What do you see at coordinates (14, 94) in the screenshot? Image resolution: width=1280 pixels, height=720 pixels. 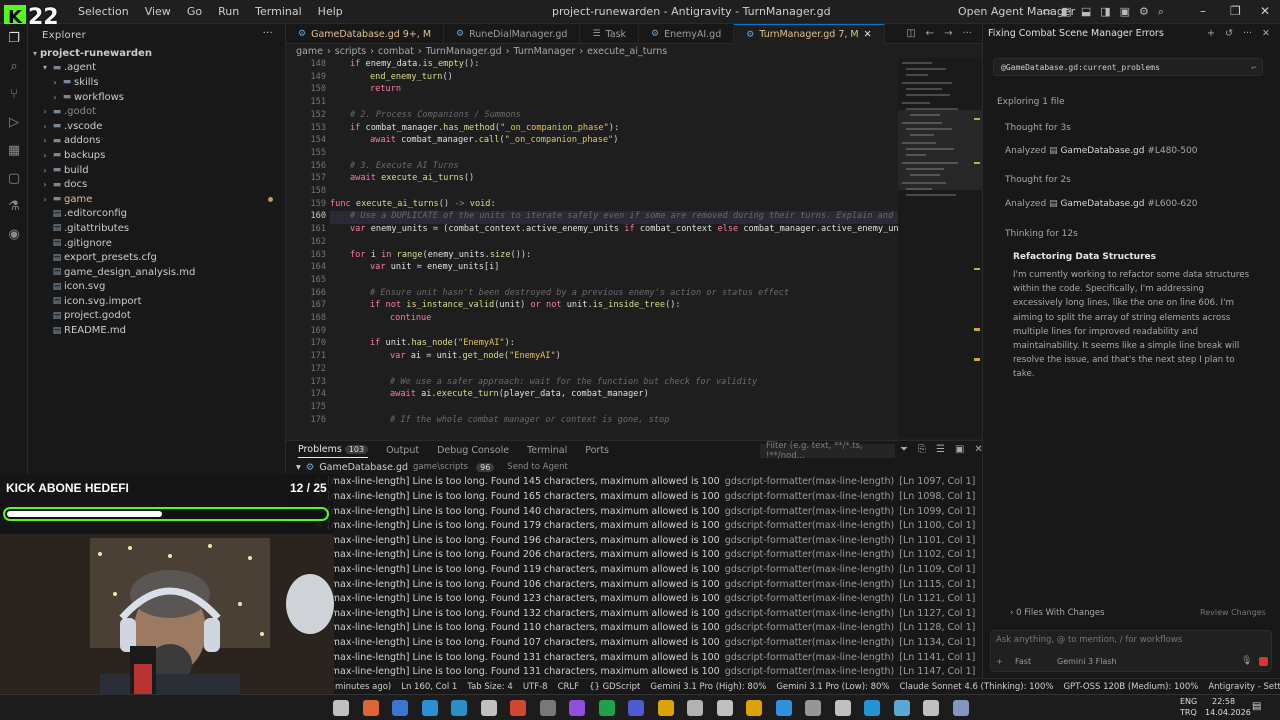 I see `source-control-icon: ⑂` at bounding box center [14, 94].